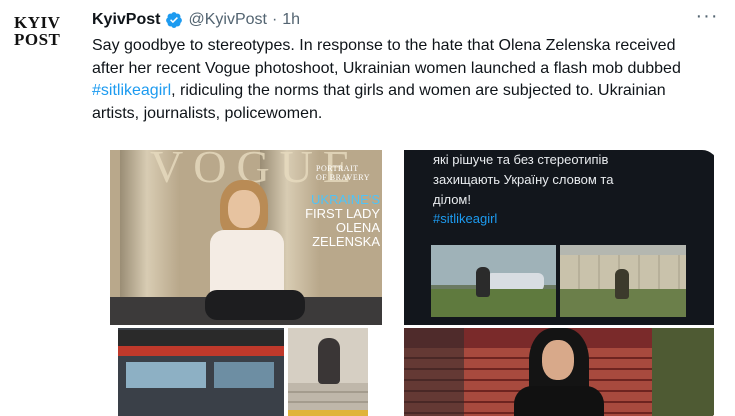  I want to click on more-icon: ···, so click(707, 16).